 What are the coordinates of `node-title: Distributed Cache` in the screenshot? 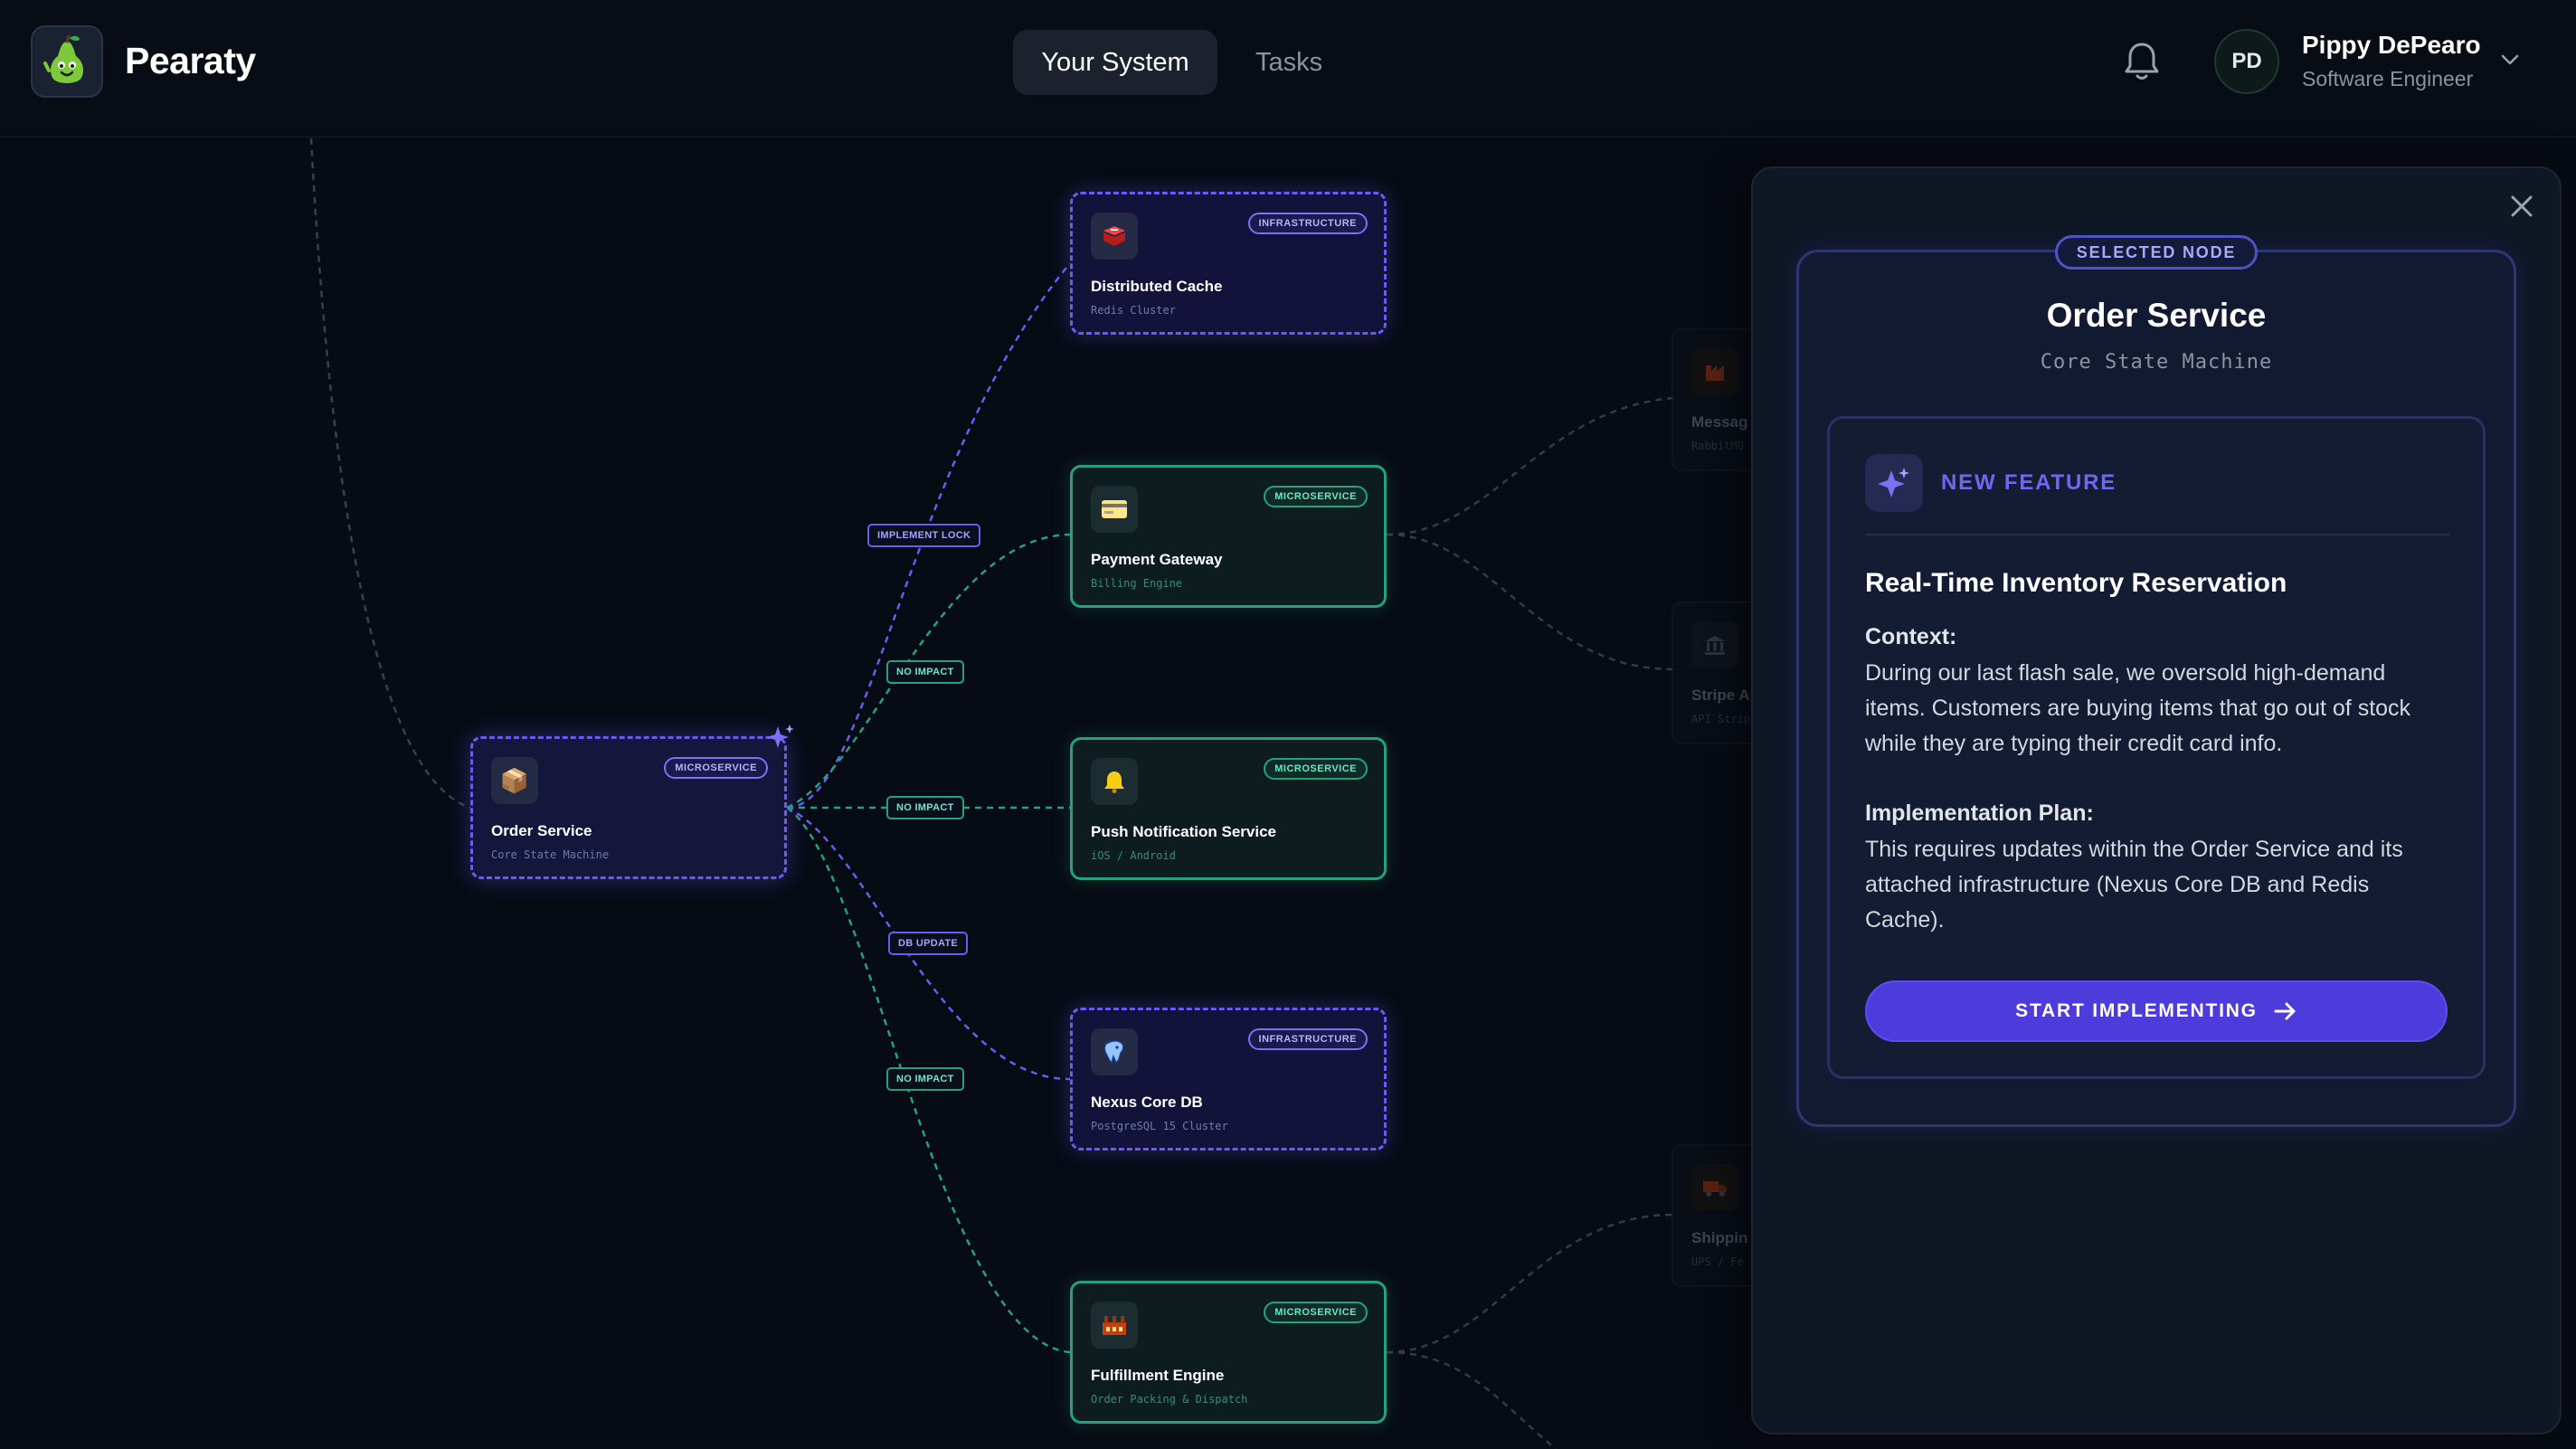 It's located at (1157, 287).